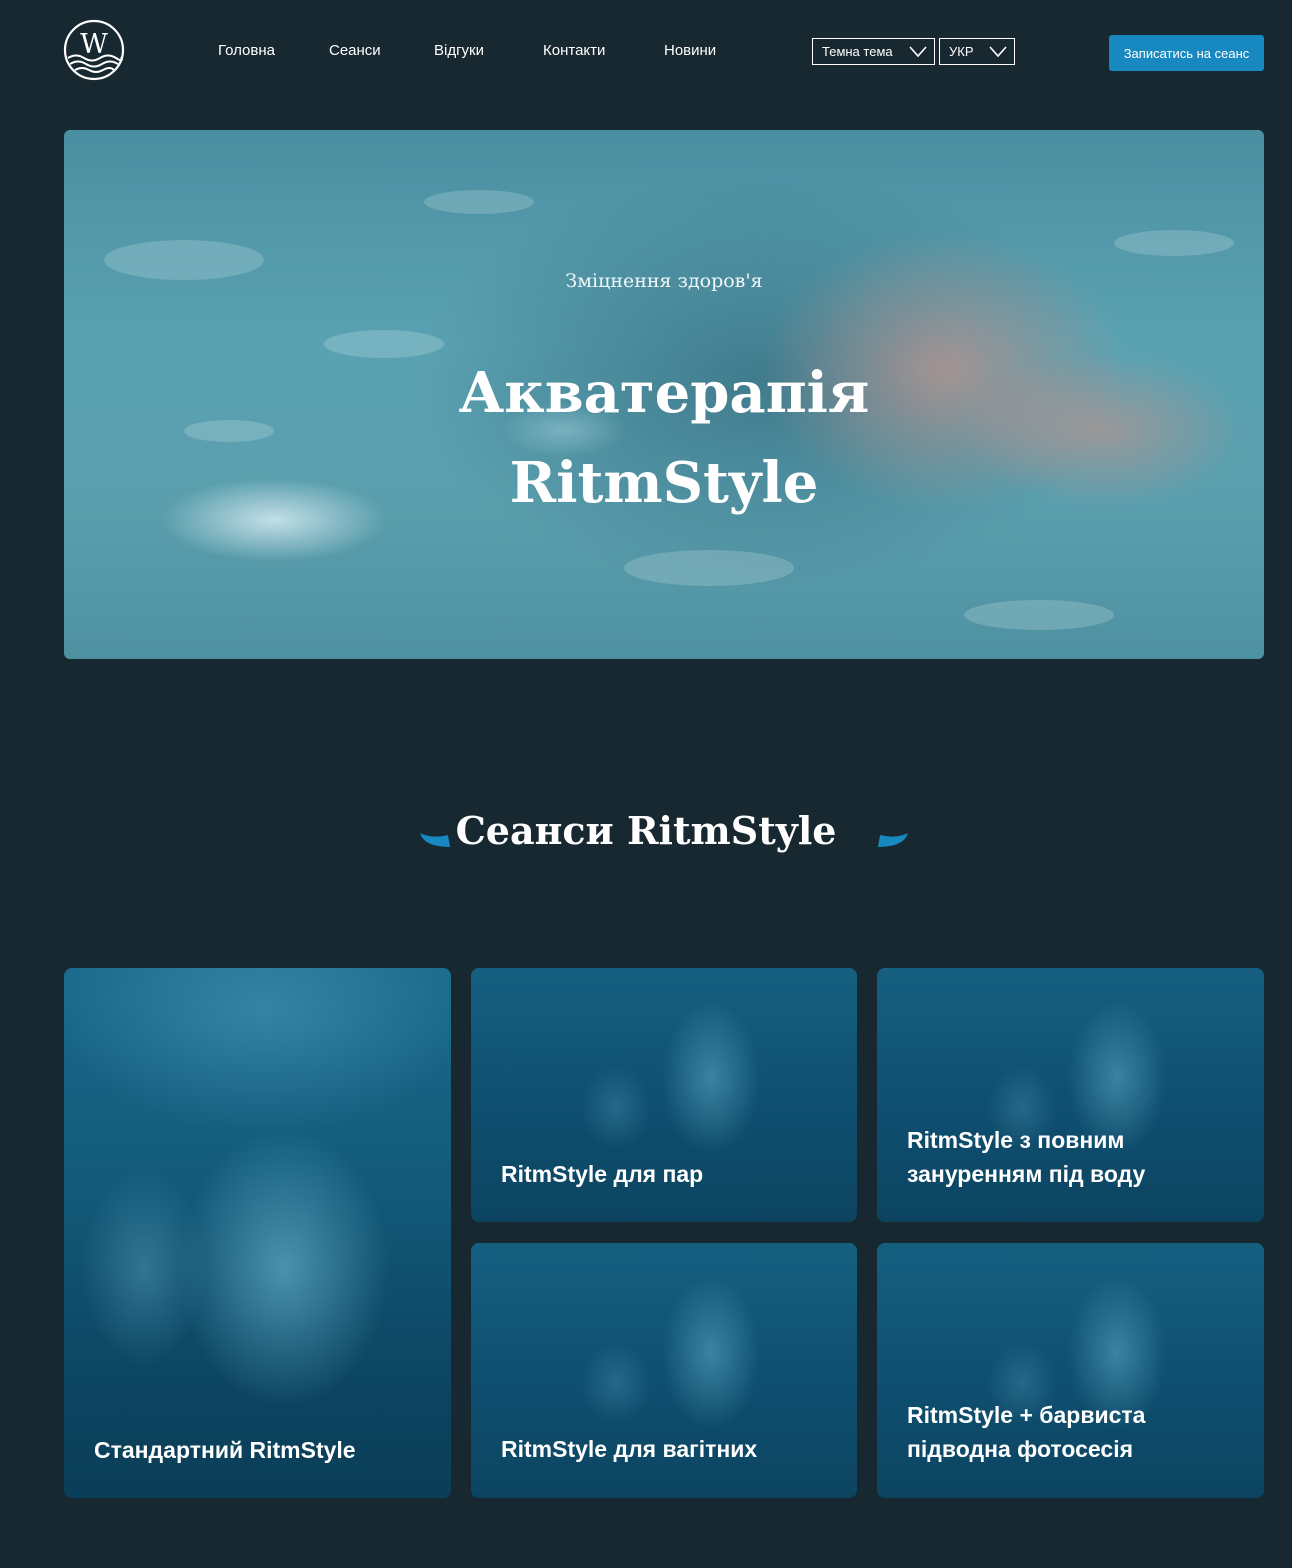  What do you see at coordinates (664, 1095) in the screenshot?
I see `session-card-couples: RitmStyle для пар` at bounding box center [664, 1095].